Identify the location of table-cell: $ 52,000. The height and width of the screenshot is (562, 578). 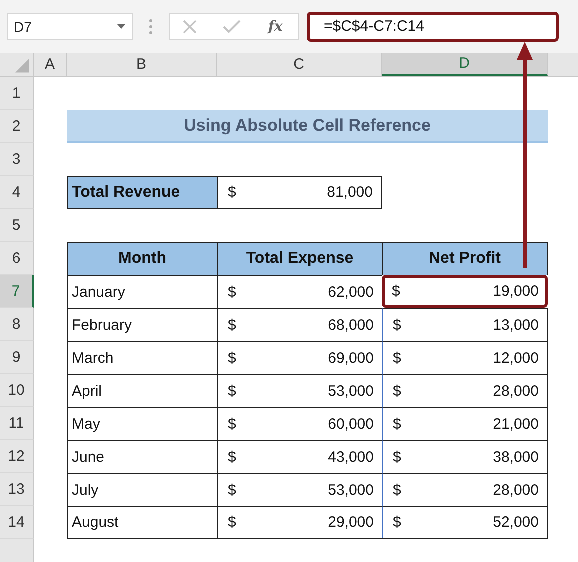
(465, 522).